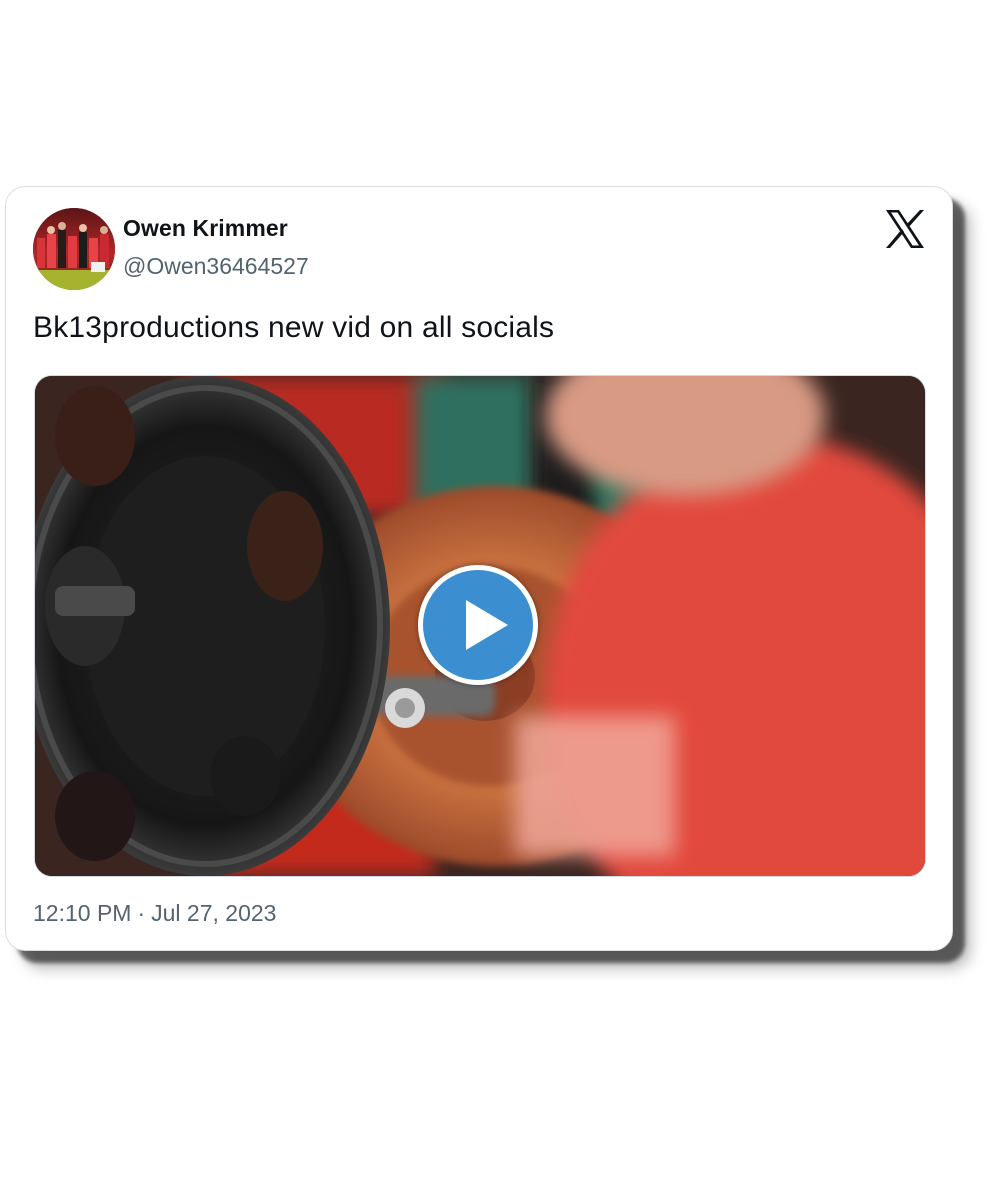 The width and height of the screenshot is (996, 1177). Describe the element at coordinates (905, 229) in the screenshot. I see `x-logo-icon` at that location.